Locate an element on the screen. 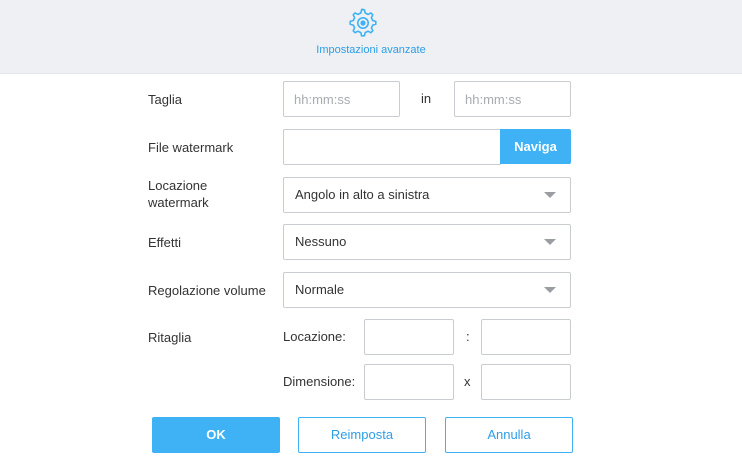 Image resolution: width=742 pixels, height=460 pixels. ok-button: OK is located at coordinates (216, 435).